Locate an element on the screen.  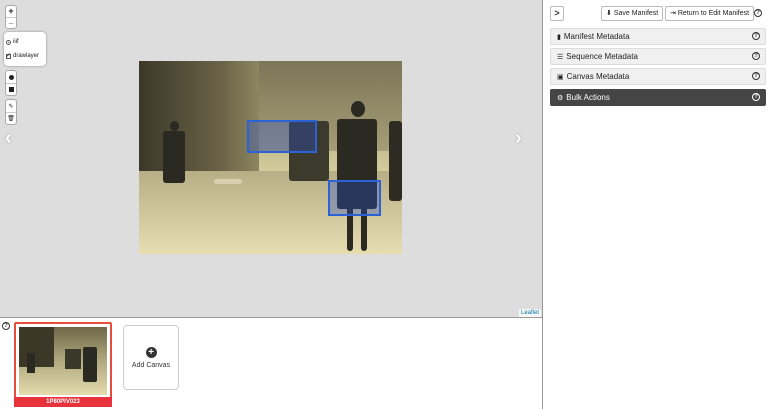
save-manifest-button: ⬇ Save Manifest is located at coordinates (632, 13).